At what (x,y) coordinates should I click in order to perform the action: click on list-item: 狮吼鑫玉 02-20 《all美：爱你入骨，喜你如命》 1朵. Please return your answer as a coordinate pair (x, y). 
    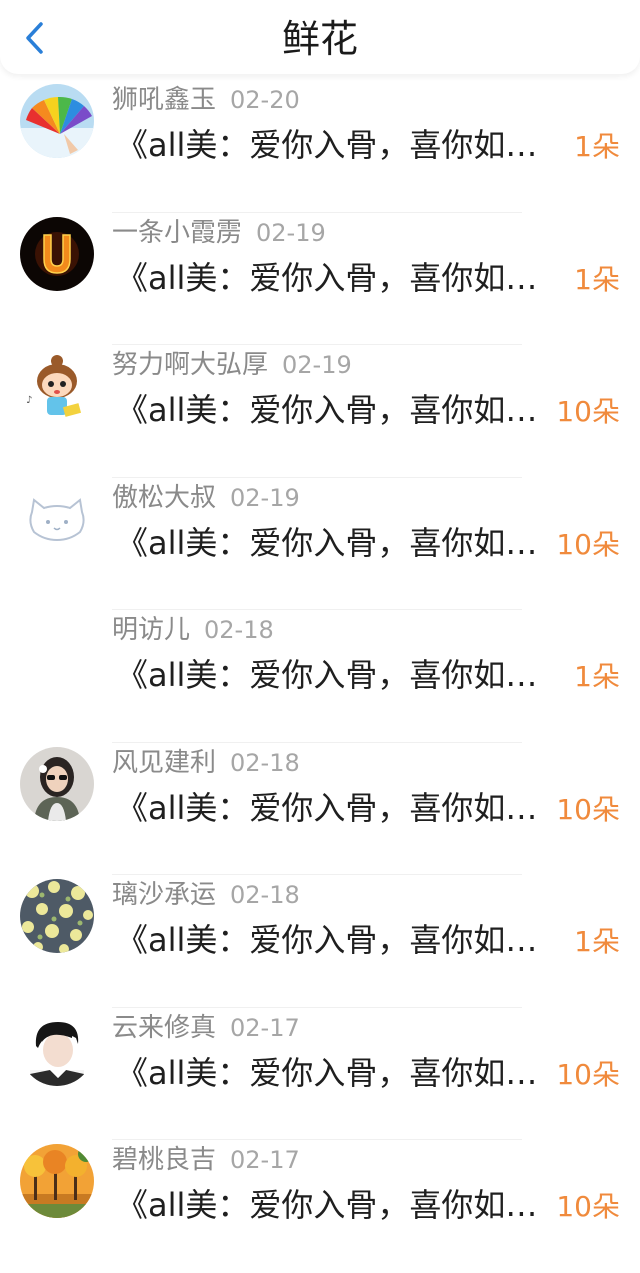
    Looking at the image, I should click on (320, 146).